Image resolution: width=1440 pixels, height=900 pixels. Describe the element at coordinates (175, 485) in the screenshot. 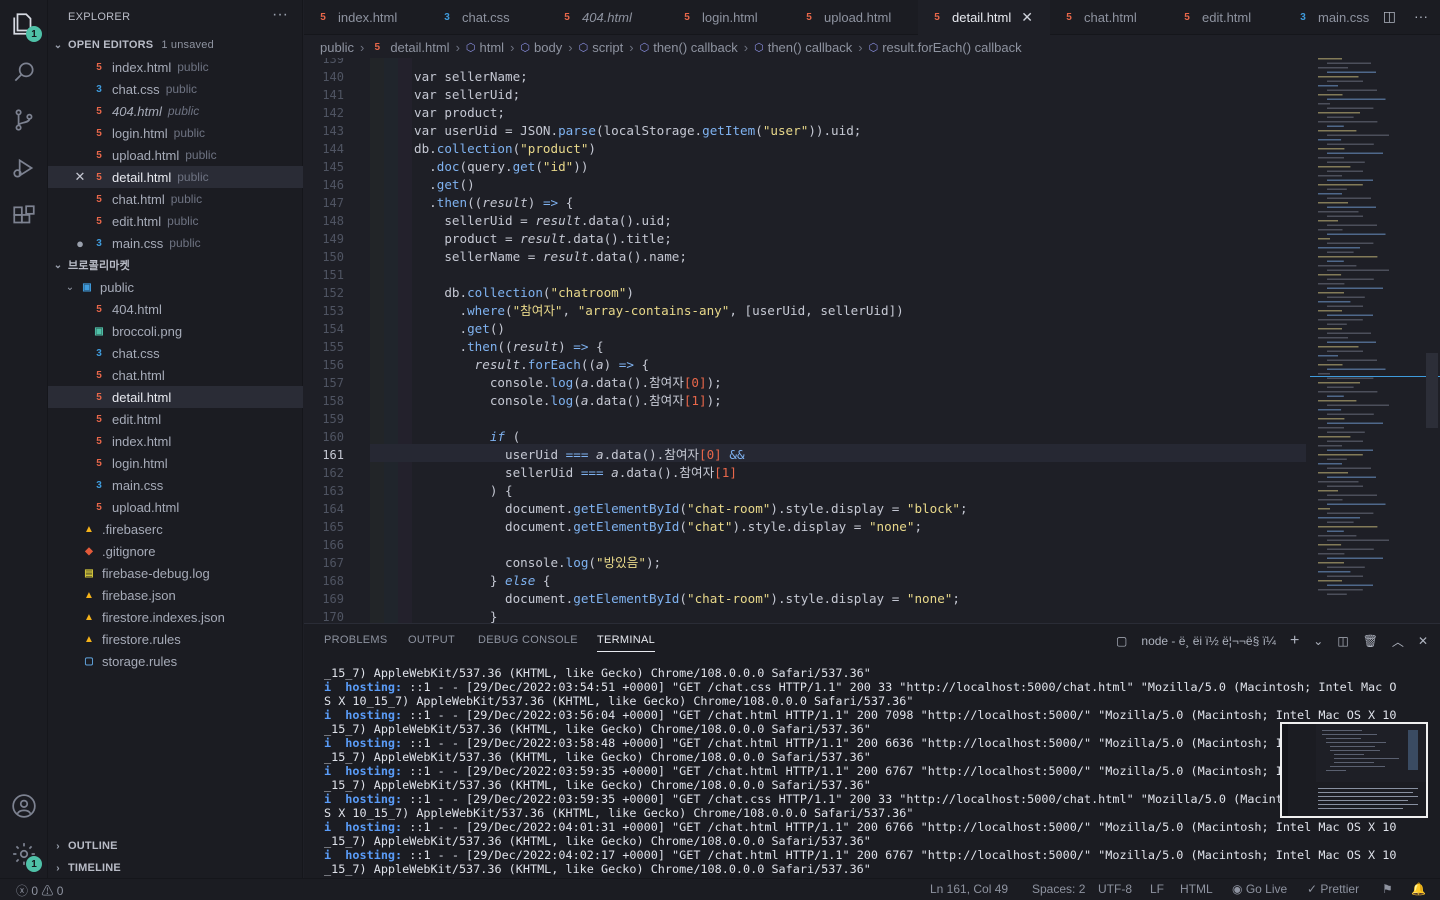

I see `file-item: 3 main.css` at that location.